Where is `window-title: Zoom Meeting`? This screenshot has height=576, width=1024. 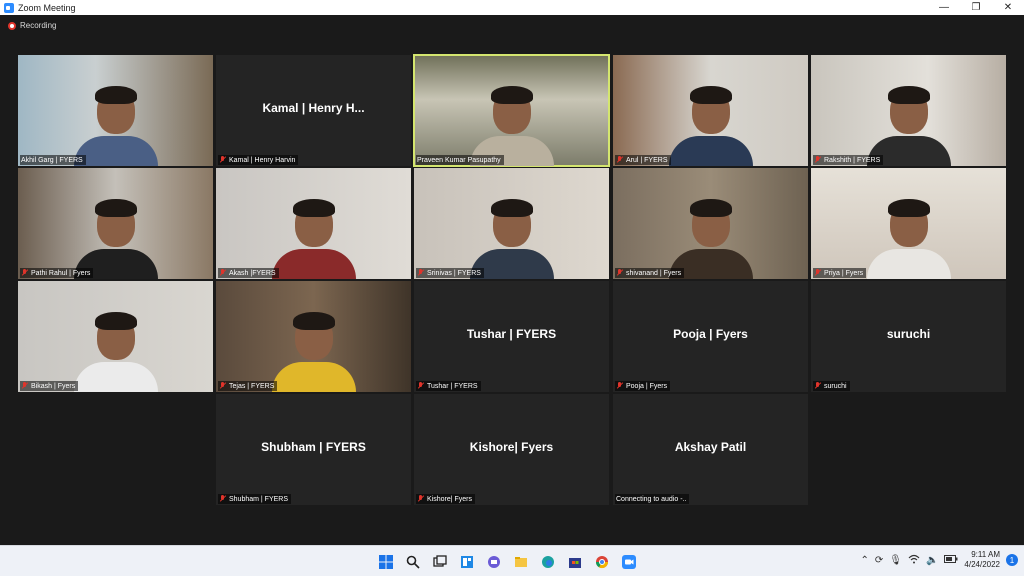
window-title: Zoom Meeting is located at coordinates (47, 7).